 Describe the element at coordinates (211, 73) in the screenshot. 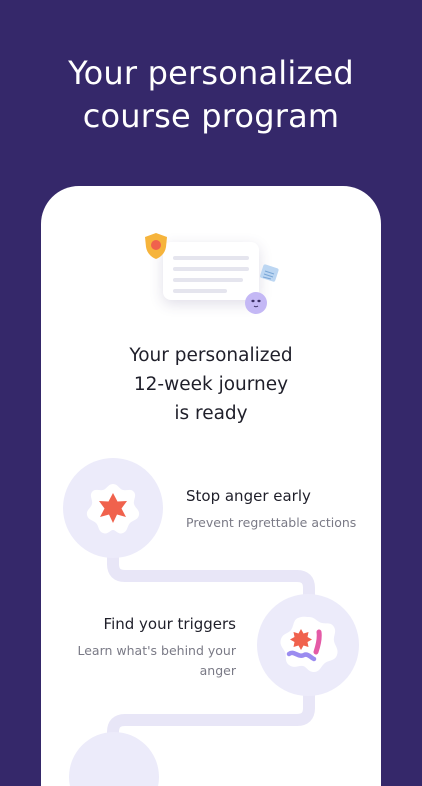

I see `headline-line-1: Your personalized` at that location.